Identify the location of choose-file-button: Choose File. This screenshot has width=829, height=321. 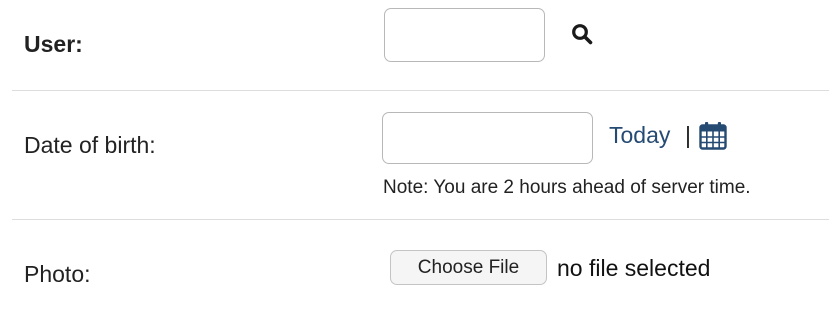
(468, 267).